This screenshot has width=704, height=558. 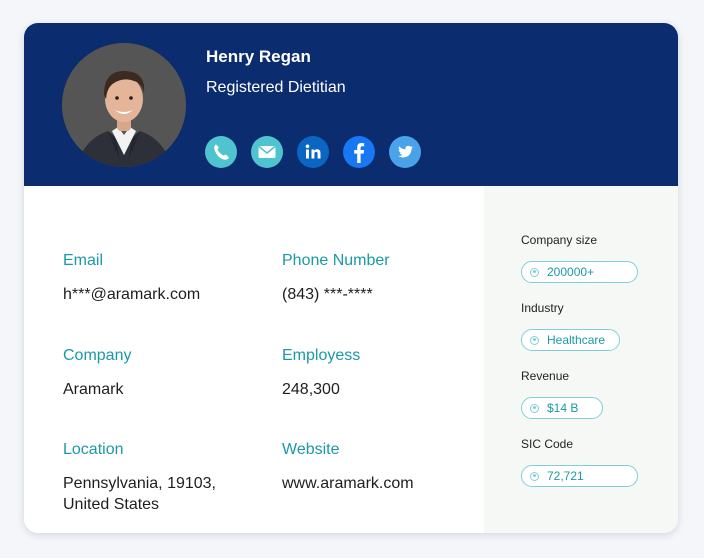 I want to click on social-links, so click(x=313, y=152).